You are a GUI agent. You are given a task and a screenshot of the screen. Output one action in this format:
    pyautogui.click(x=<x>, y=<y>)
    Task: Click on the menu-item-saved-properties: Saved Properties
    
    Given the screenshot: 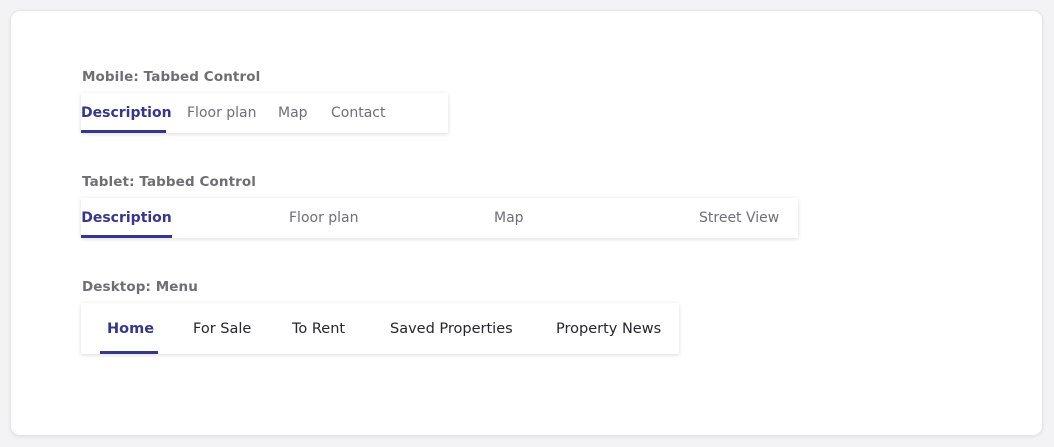 What is the action you would take?
    pyautogui.click(x=451, y=328)
    